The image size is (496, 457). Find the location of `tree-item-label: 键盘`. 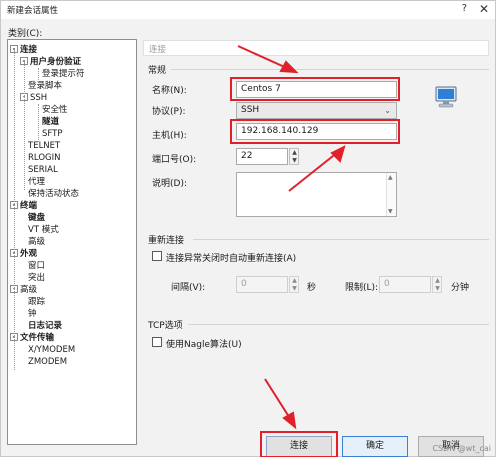

tree-item-label: 键盘 is located at coordinates (37, 218).